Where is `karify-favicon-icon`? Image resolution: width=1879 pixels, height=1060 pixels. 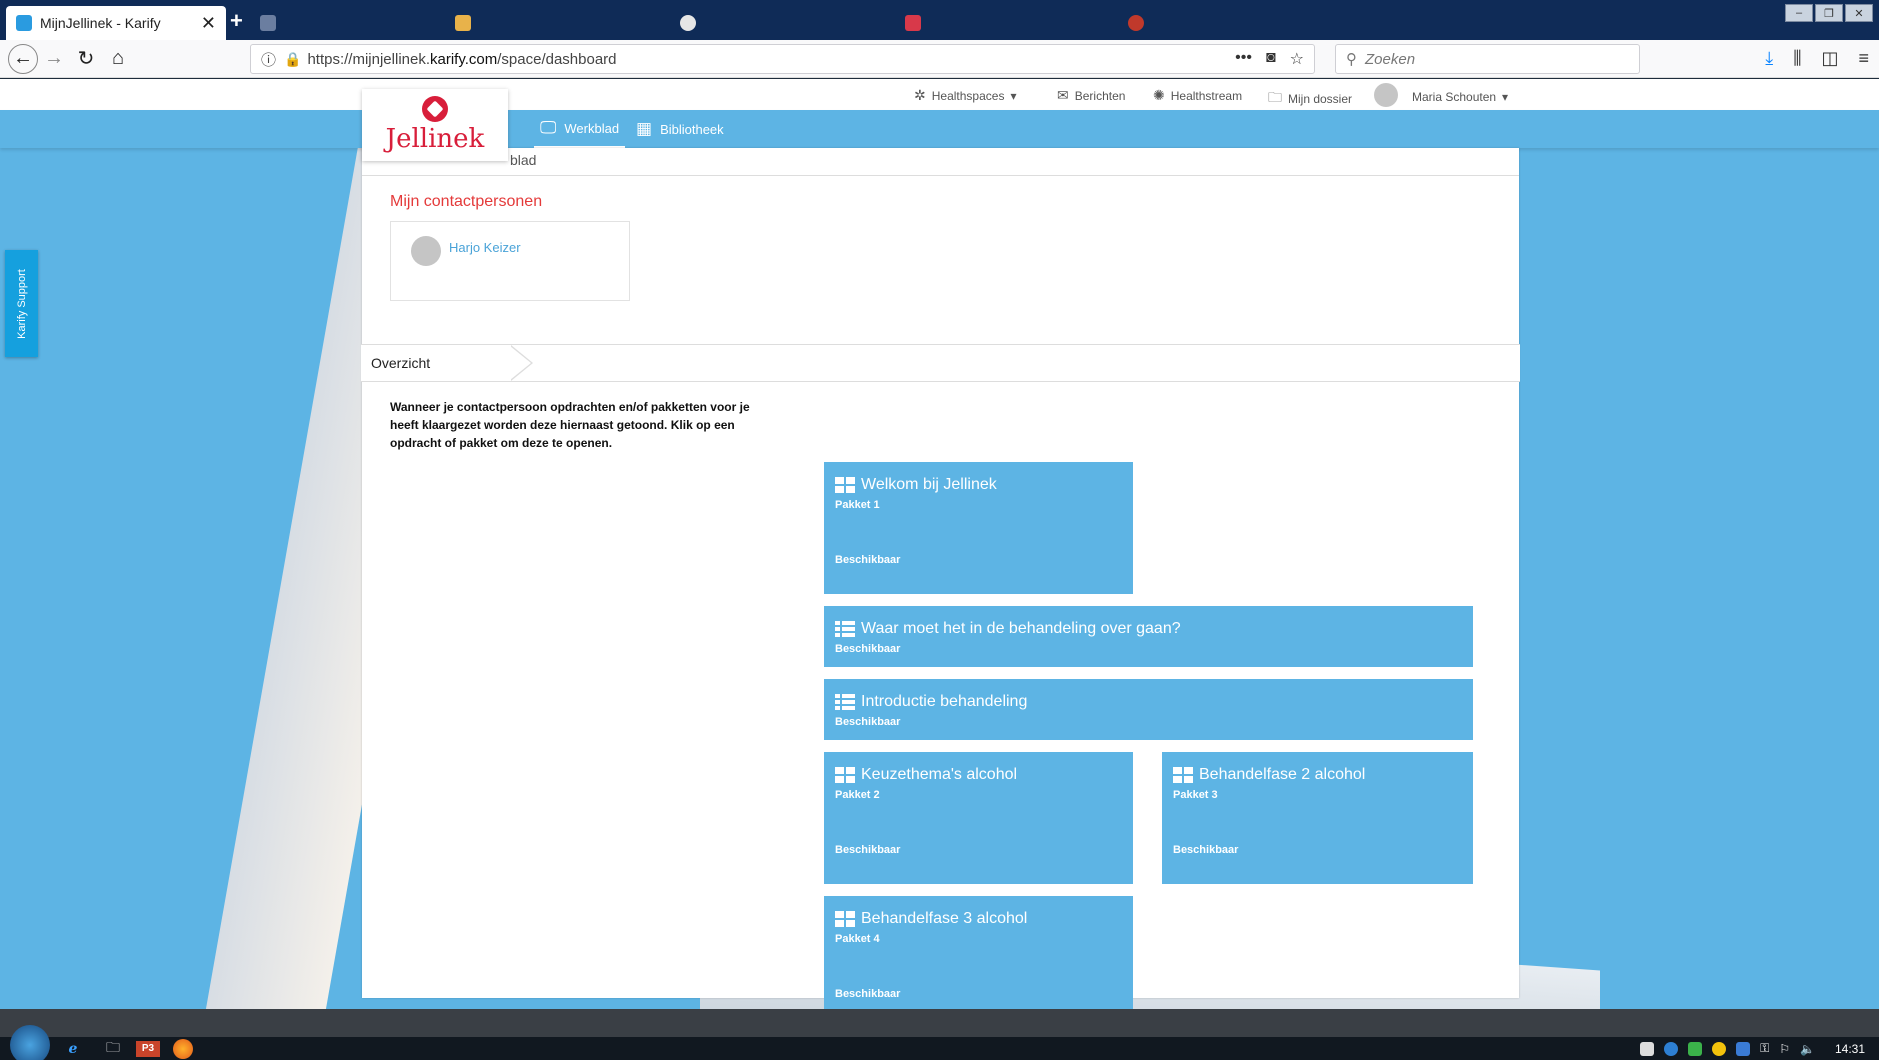 karify-favicon-icon is located at coordinates (24, 23).